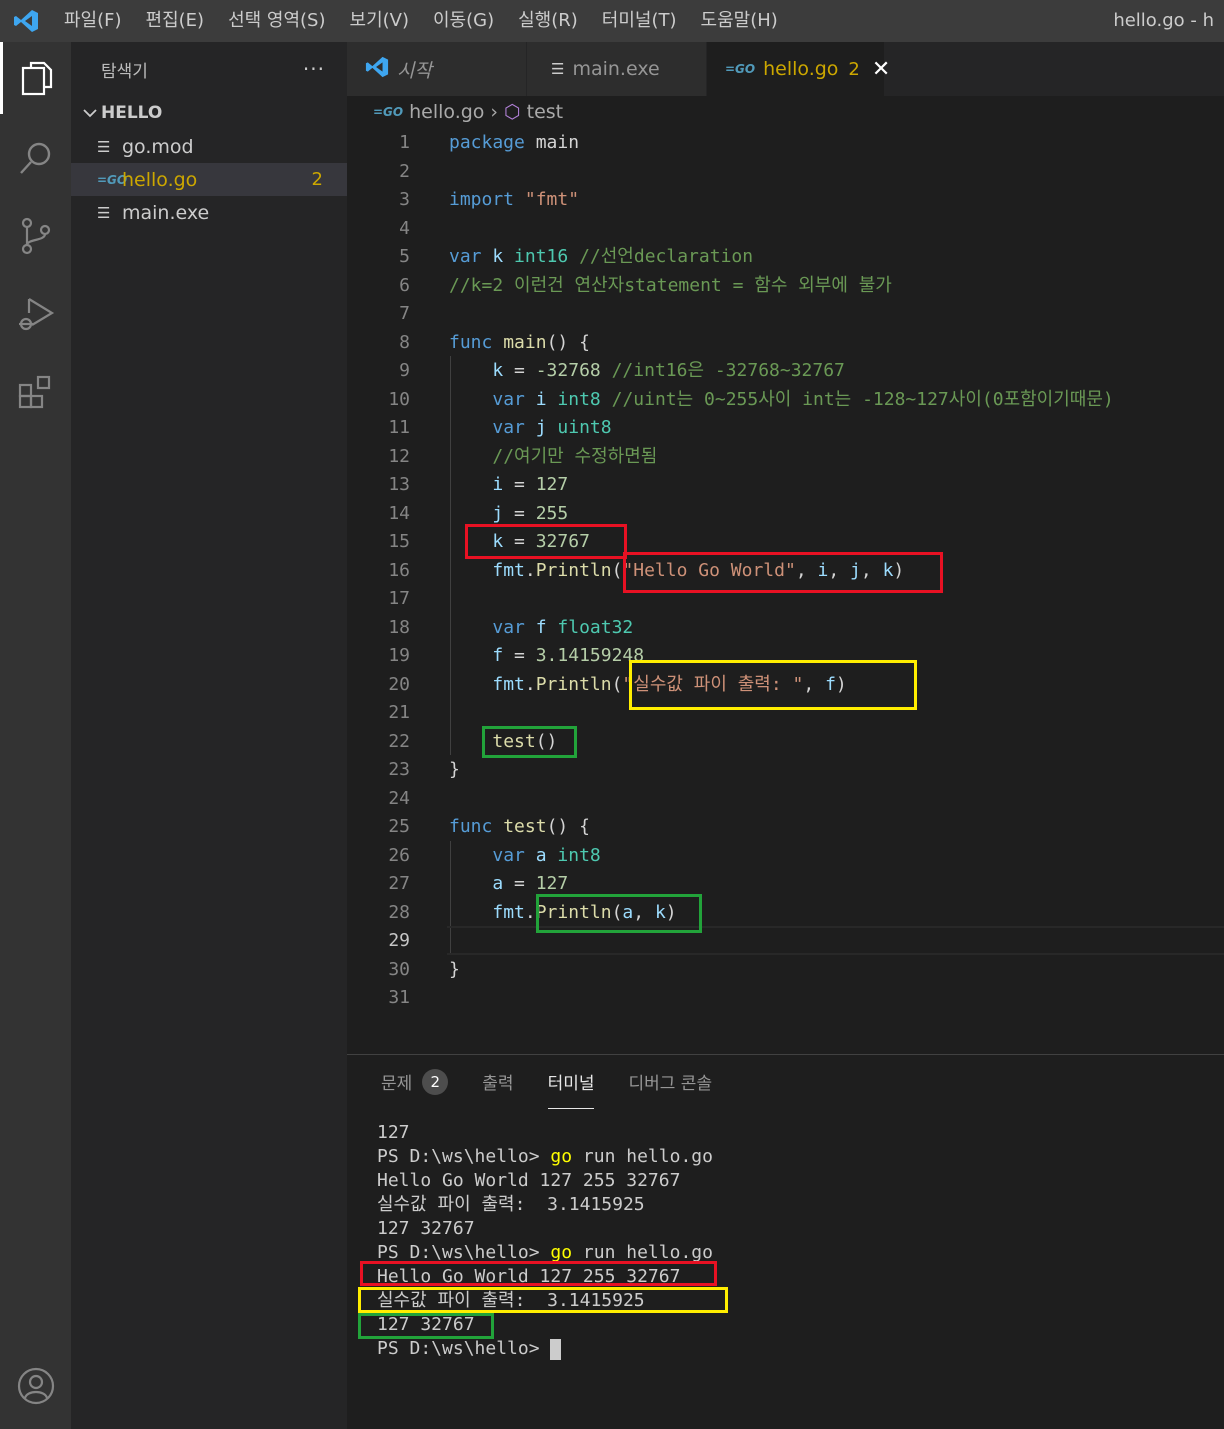 This screenshot has width=1224, height=1429. Describe the element at coordinates (399, 541) in the screenshot. I see `line-number: 15` at that location.